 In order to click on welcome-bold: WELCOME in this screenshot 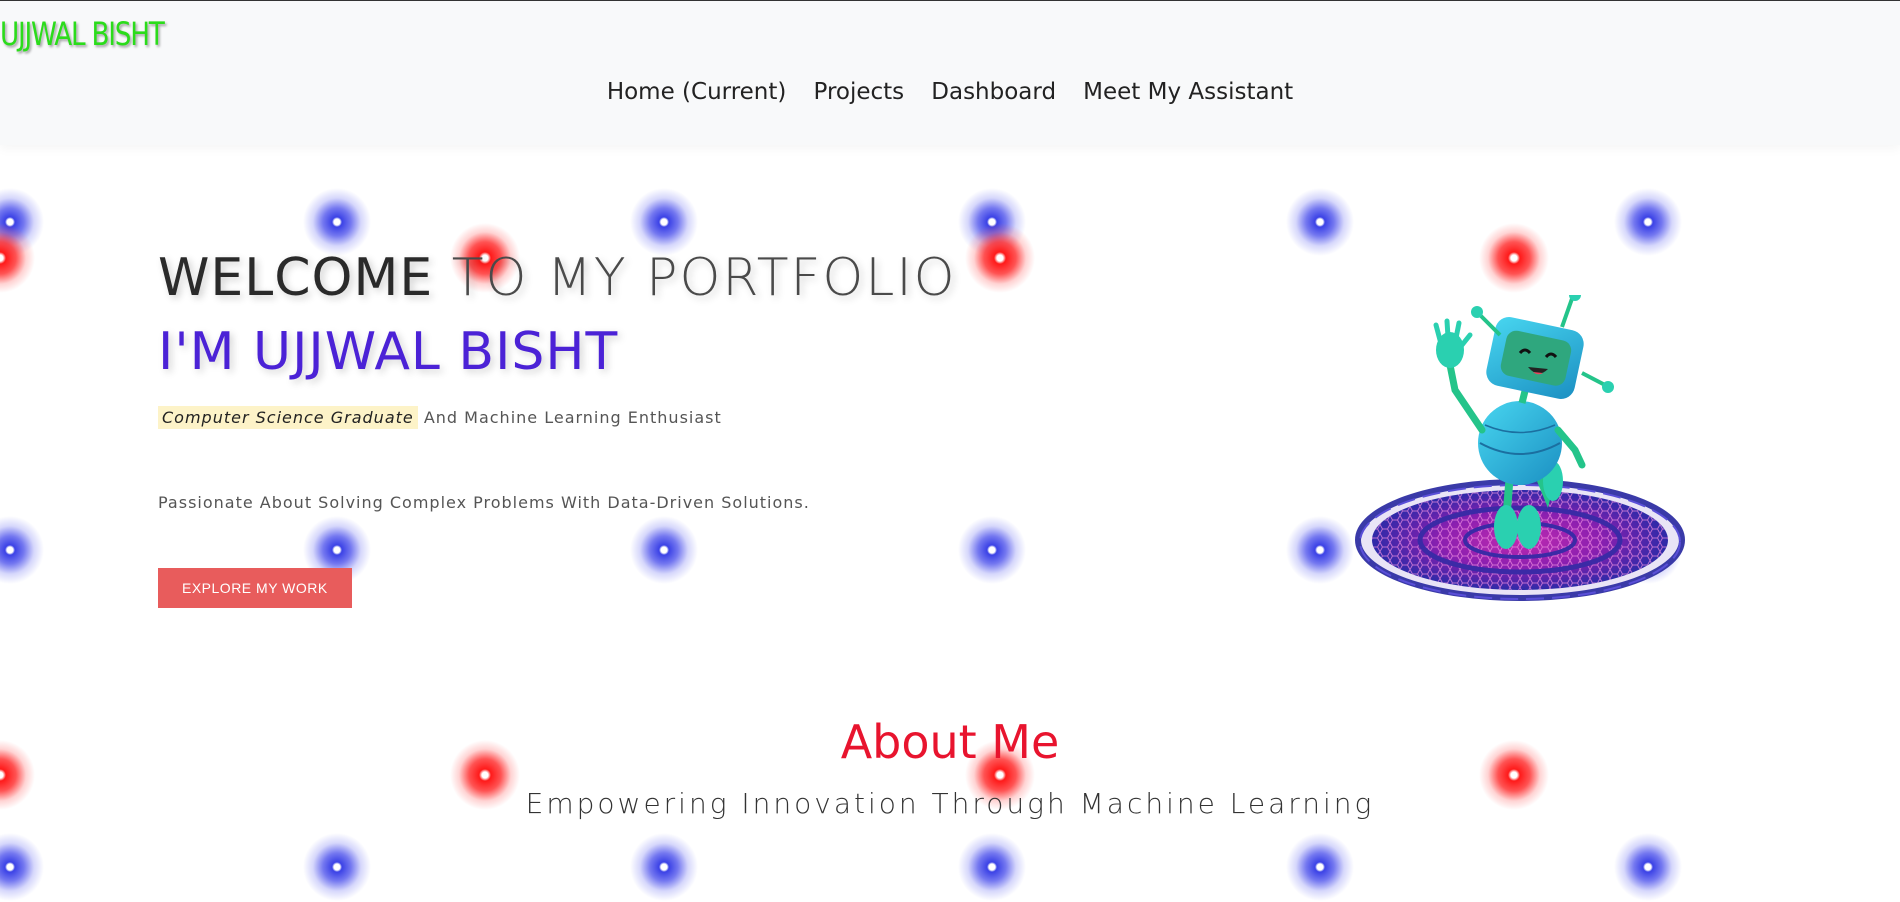, I will do `click(296, 278)`.